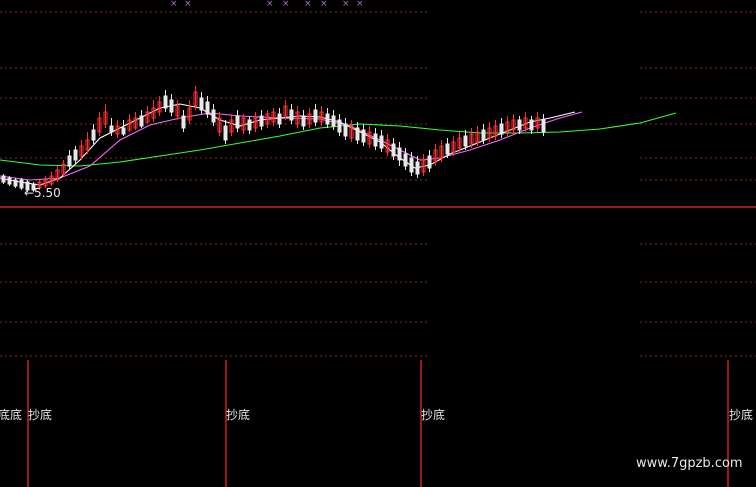  What do you see at coordinates (40, 415) in the screenshot?
I see `signal-label-1: 抄底` at bounding box center [40, 415].